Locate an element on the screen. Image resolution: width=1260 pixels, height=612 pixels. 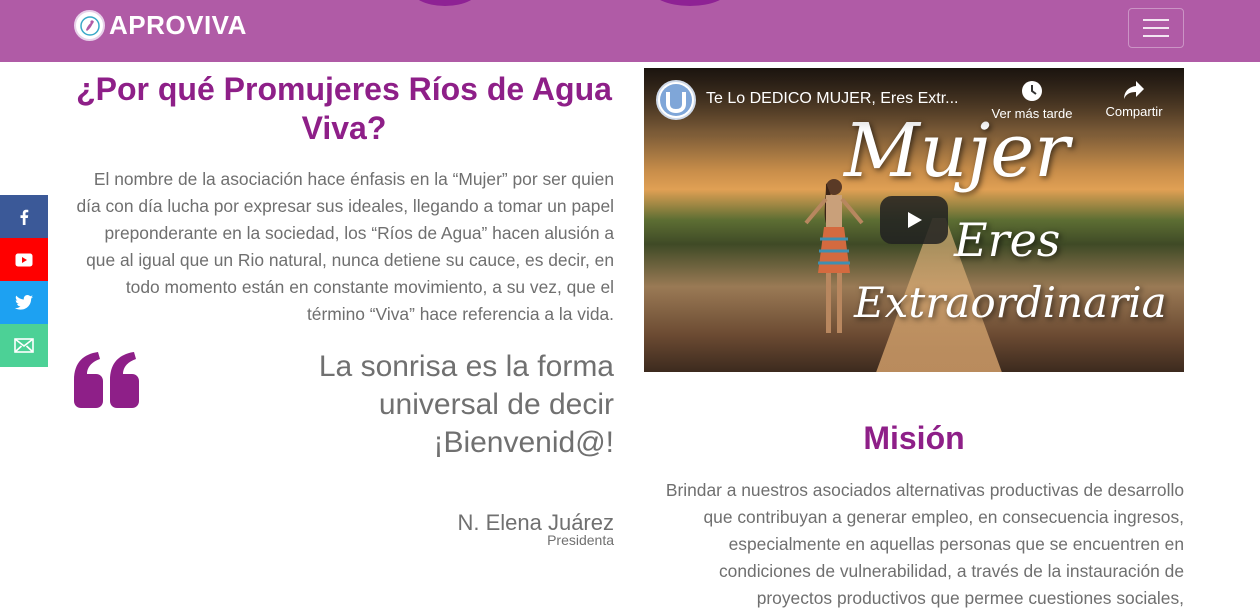
quote-icon is located at coordinates (106, 380).